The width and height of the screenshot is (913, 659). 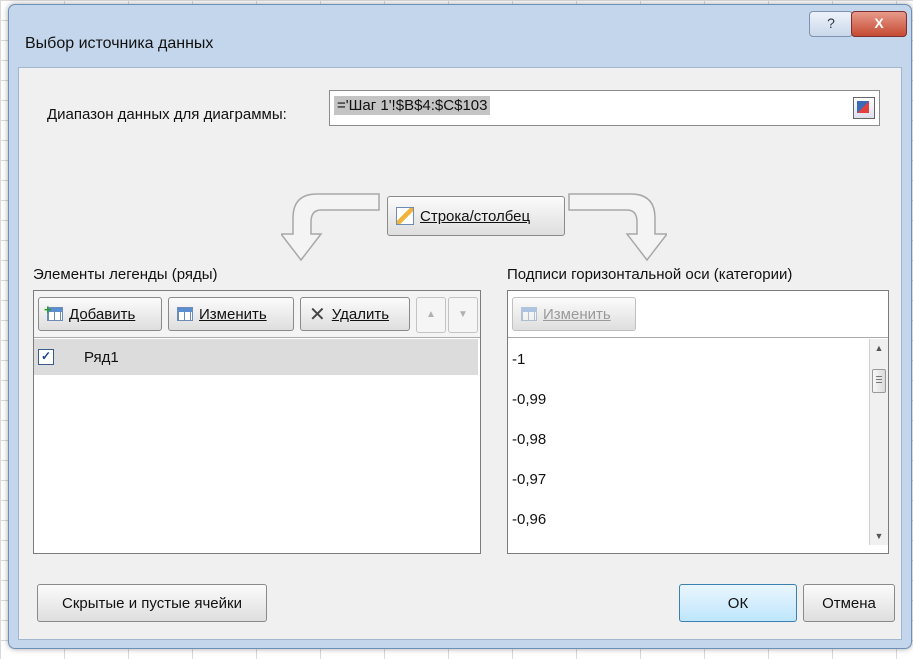 I want to click on chart-data-range-value: ='Шаг 1'!$B$4:$C$103, so click(x=412, y=105).